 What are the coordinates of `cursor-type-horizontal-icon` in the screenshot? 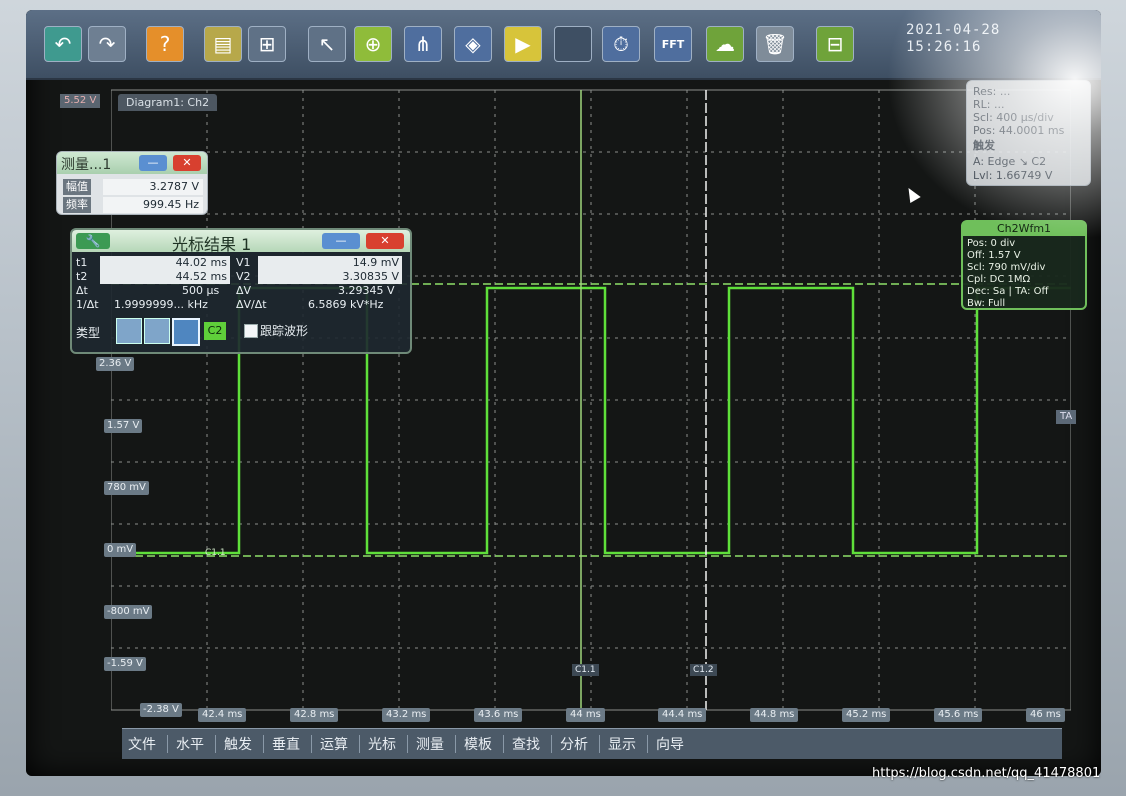 It's located at (129, 331).